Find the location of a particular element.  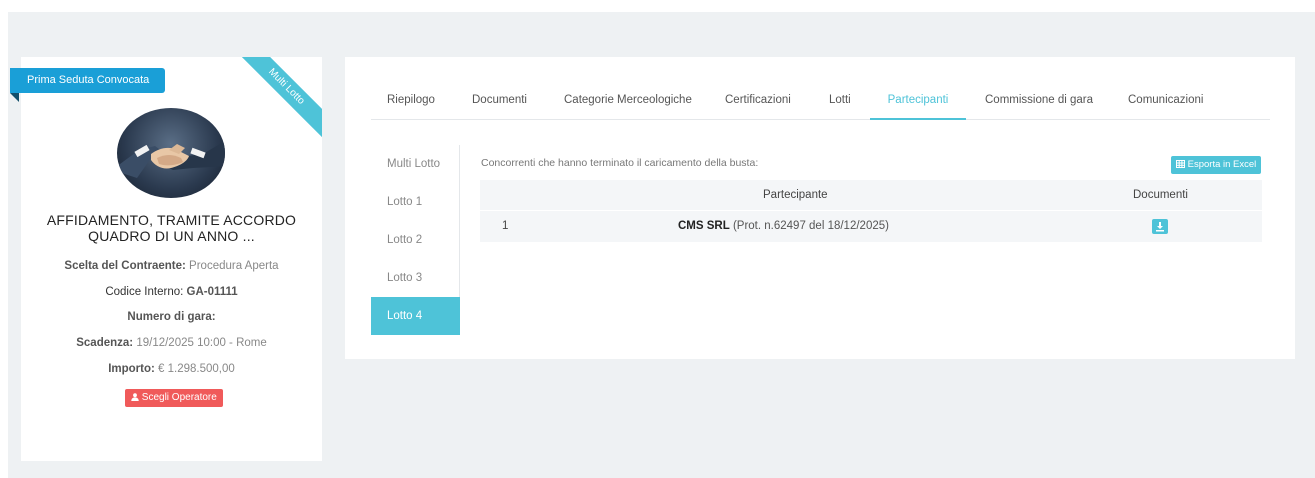

tab-lotti: Lotti is located at coordinates (840, 101).